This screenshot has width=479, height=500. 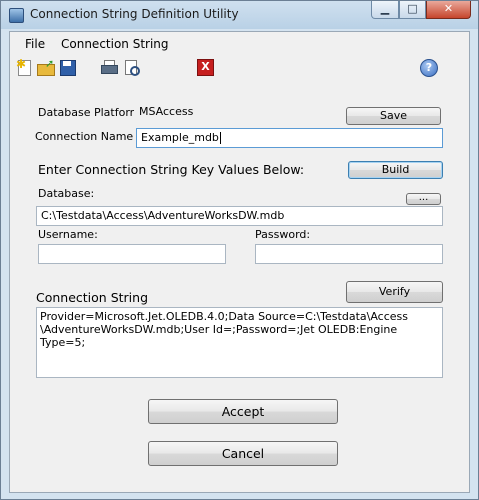 What do you see at coordinates (289, 138) in the screenshot?
I see `connection-name-input: Example_mdb` at bounding box center [289, 138].